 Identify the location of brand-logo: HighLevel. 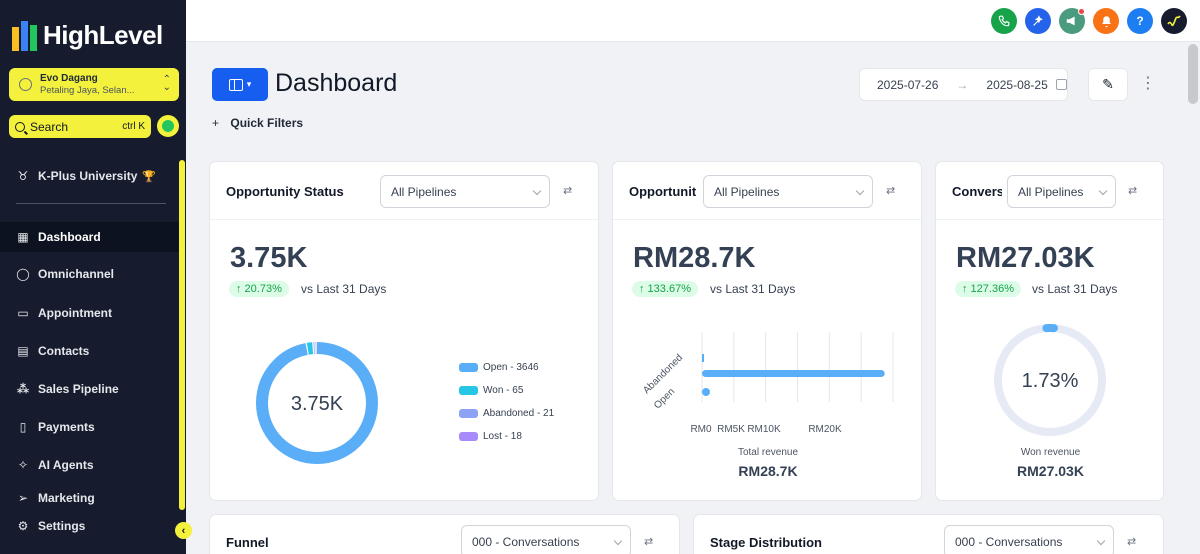
(87, 35).